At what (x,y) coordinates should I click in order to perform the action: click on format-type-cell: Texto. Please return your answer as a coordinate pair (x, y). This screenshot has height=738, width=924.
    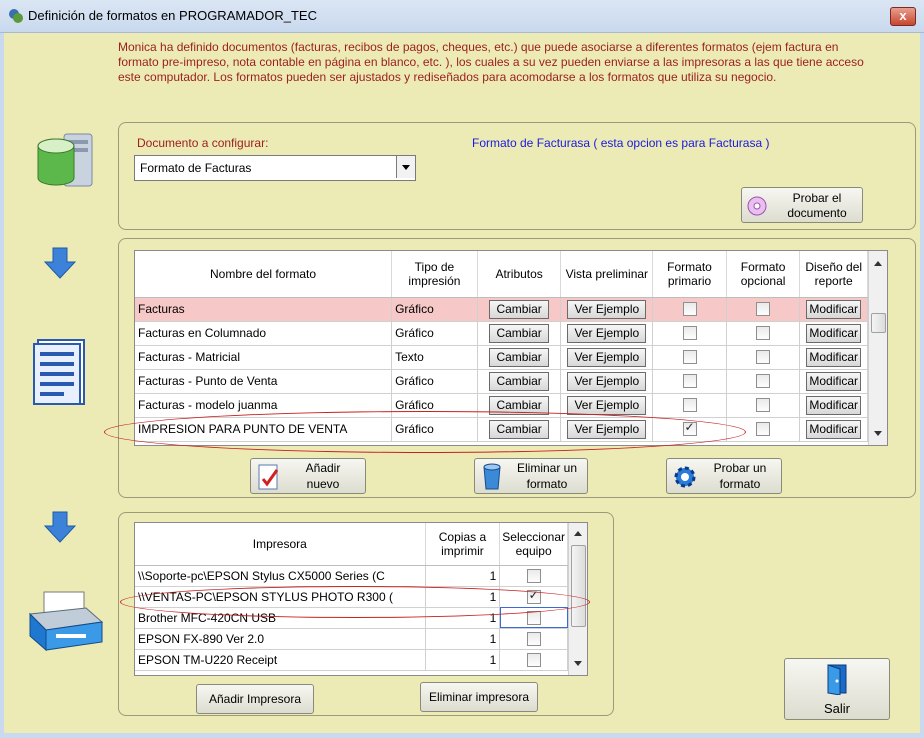
    Looking at the image, I should click on (434, 357).